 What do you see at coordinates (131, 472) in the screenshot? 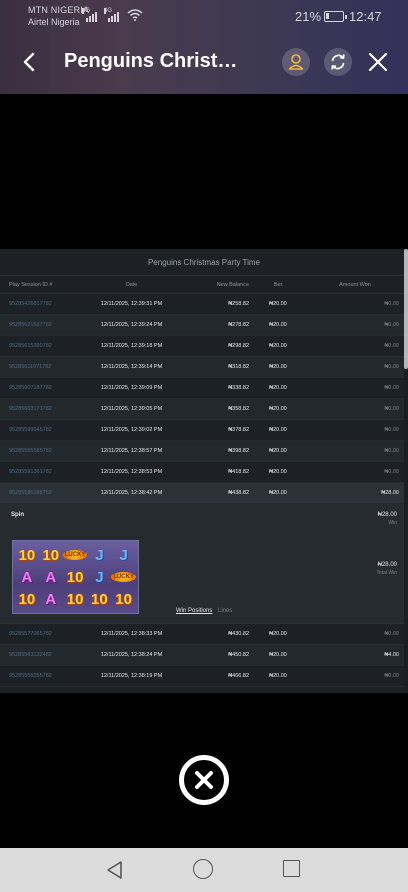
I see `cell-date: 12/11/2025, 12:38:53 PM` at bounding box center [131, 472].